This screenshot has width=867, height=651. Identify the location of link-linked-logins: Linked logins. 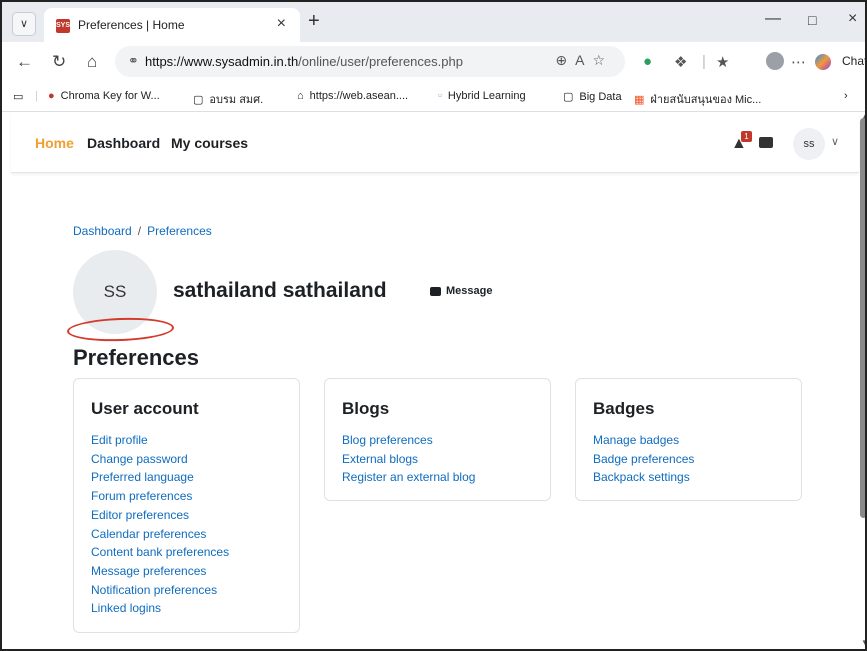
(160, 608).